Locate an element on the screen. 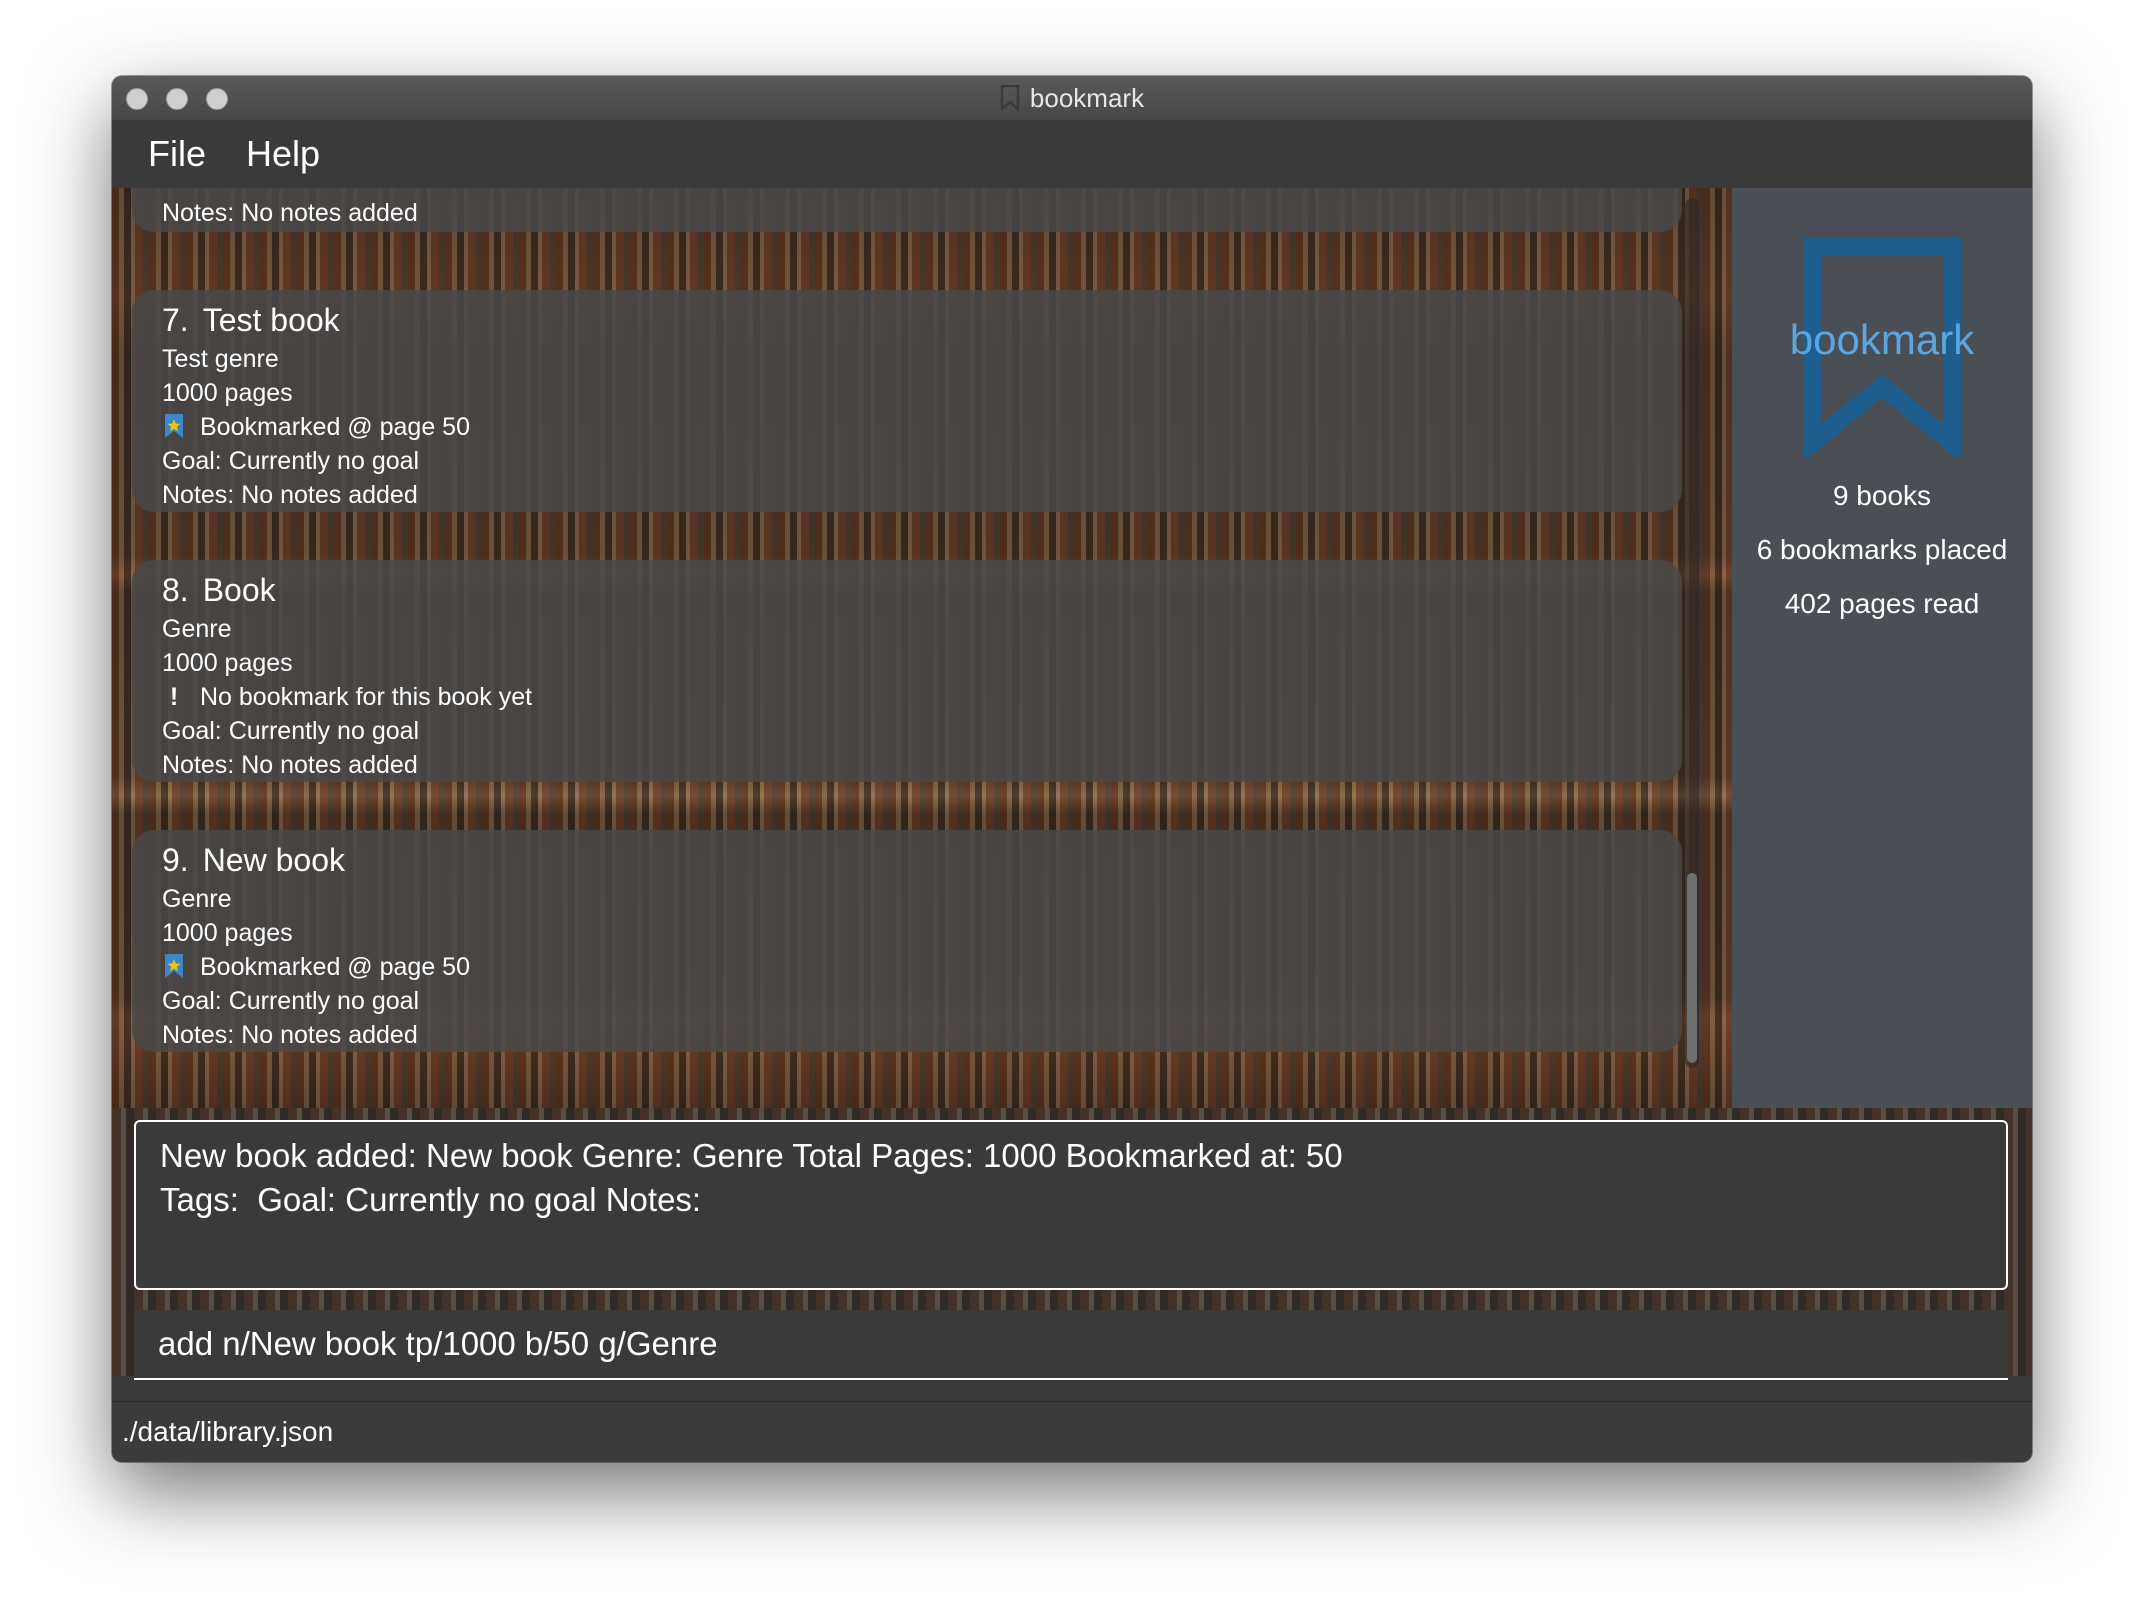 This screenshot has width=2144, height=1610. list-scrollbar-thumb is located at coordinates (1692, 968).